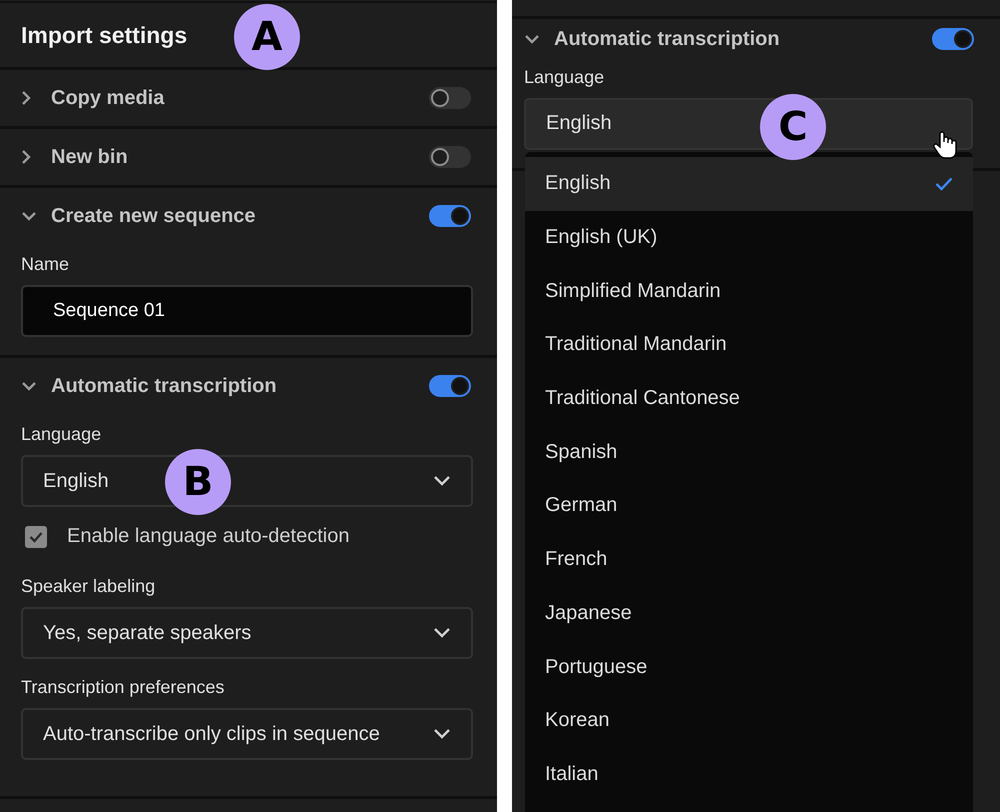 The height and width of the screenshot is (812, 1000). What do you see at coordinates (749, 667) in the screenshot?
I see `menu-item: Portuguese` at bounding box center [749, 667].